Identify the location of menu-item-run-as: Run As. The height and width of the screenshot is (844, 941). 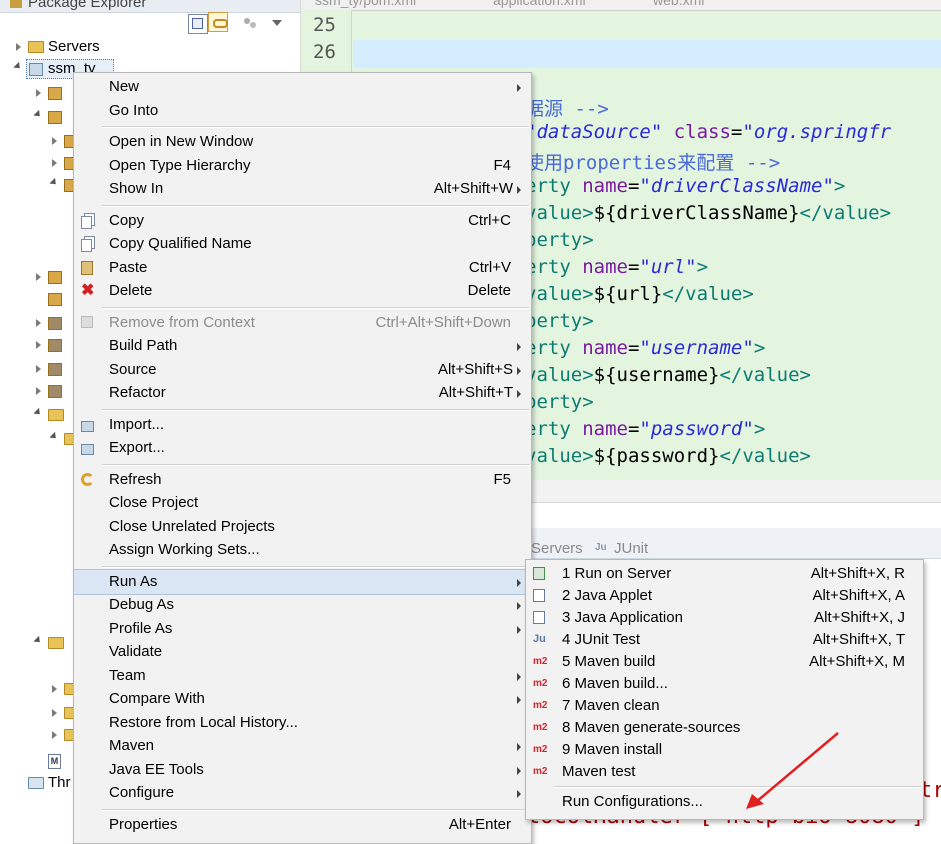
(302, 581).